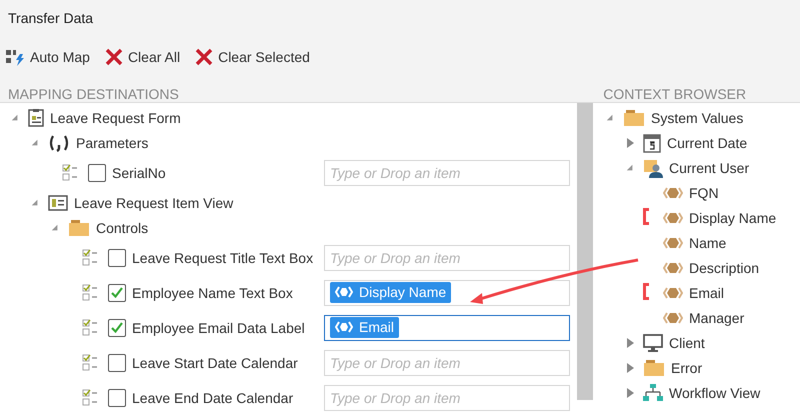  I want to click on tree-node-label: System Values, so click(697, 118).